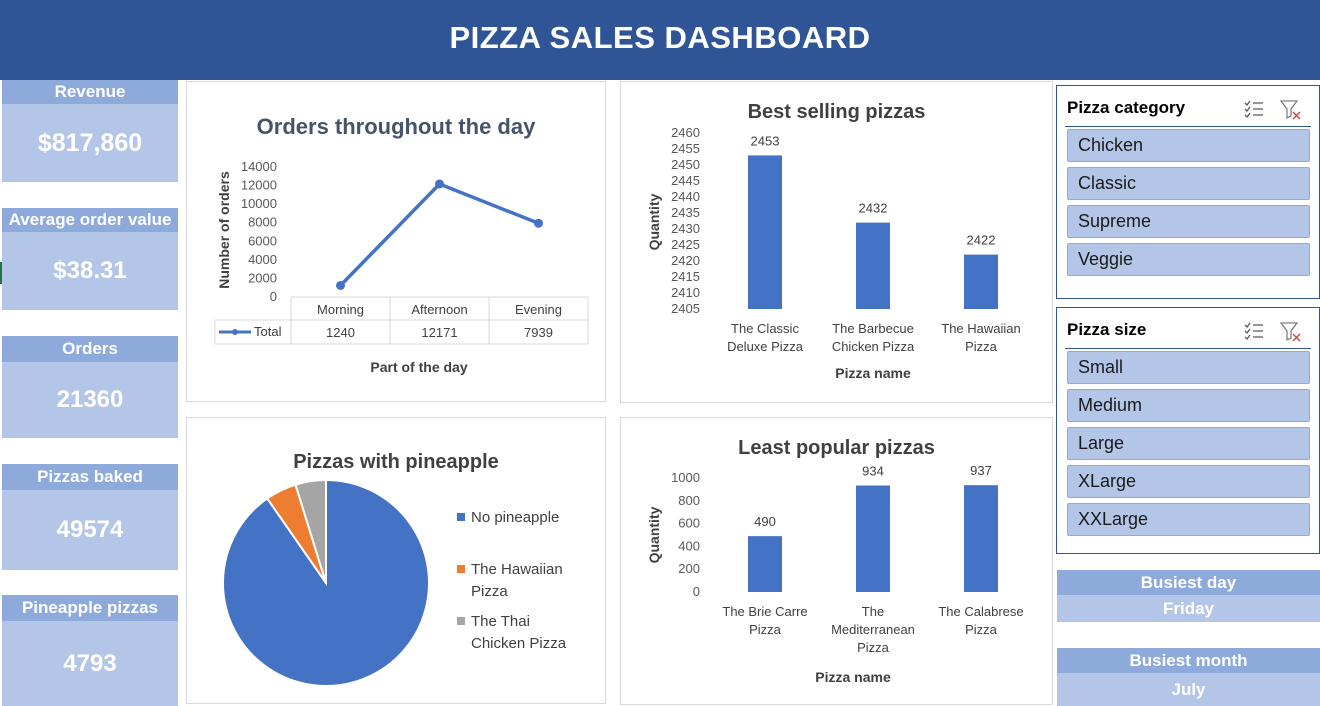 This screenshot has height=706, width=1320. I want to click on slicer-item-classic: Classic, so click(1188, 183).